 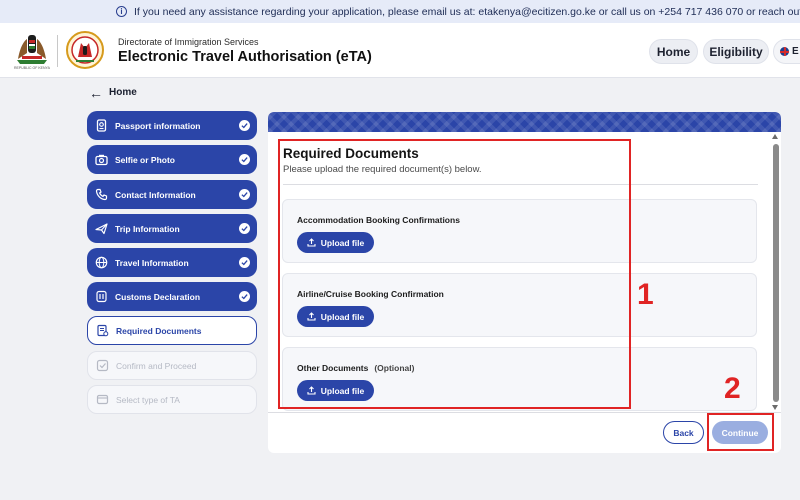 I want to click on step-confirm-and-proceed: Confirm and Proceed, so click(x=172, y=365).